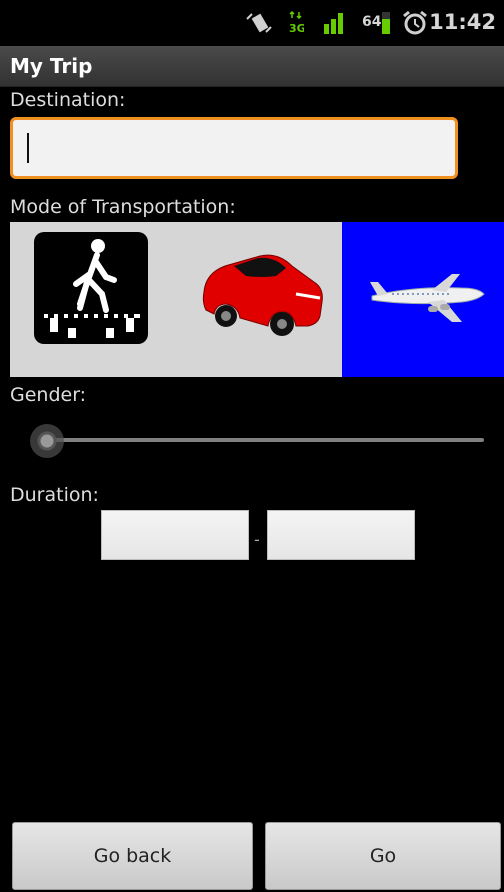  I want to click on go-button: Go, so click(383, 856).